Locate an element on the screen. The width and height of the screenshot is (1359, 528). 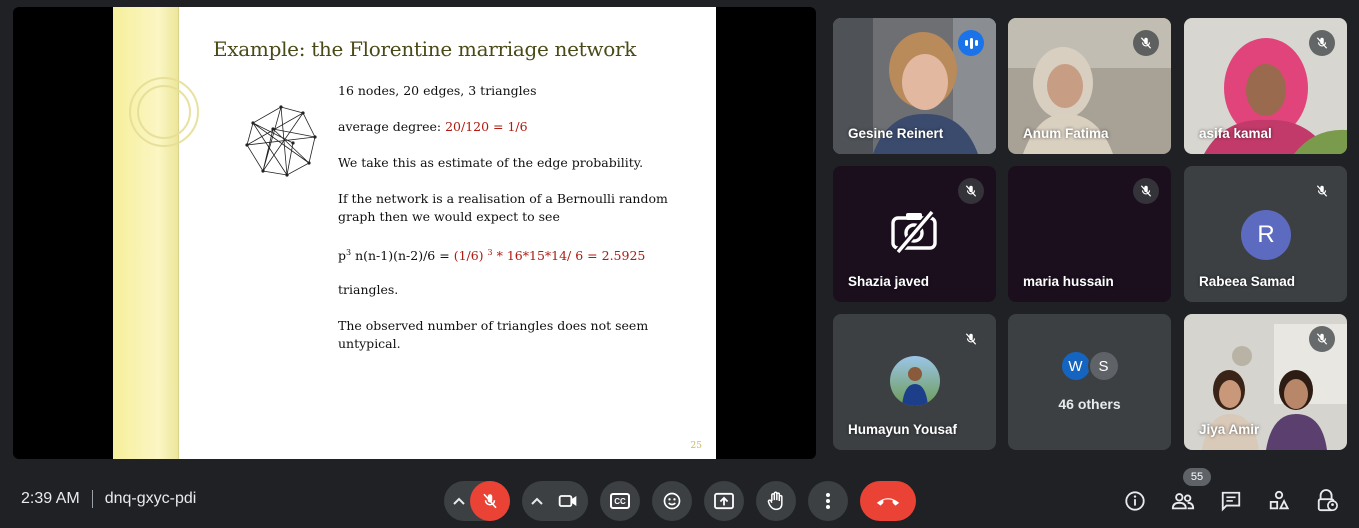
present-screen-icon is located at coordinates (724, 501).